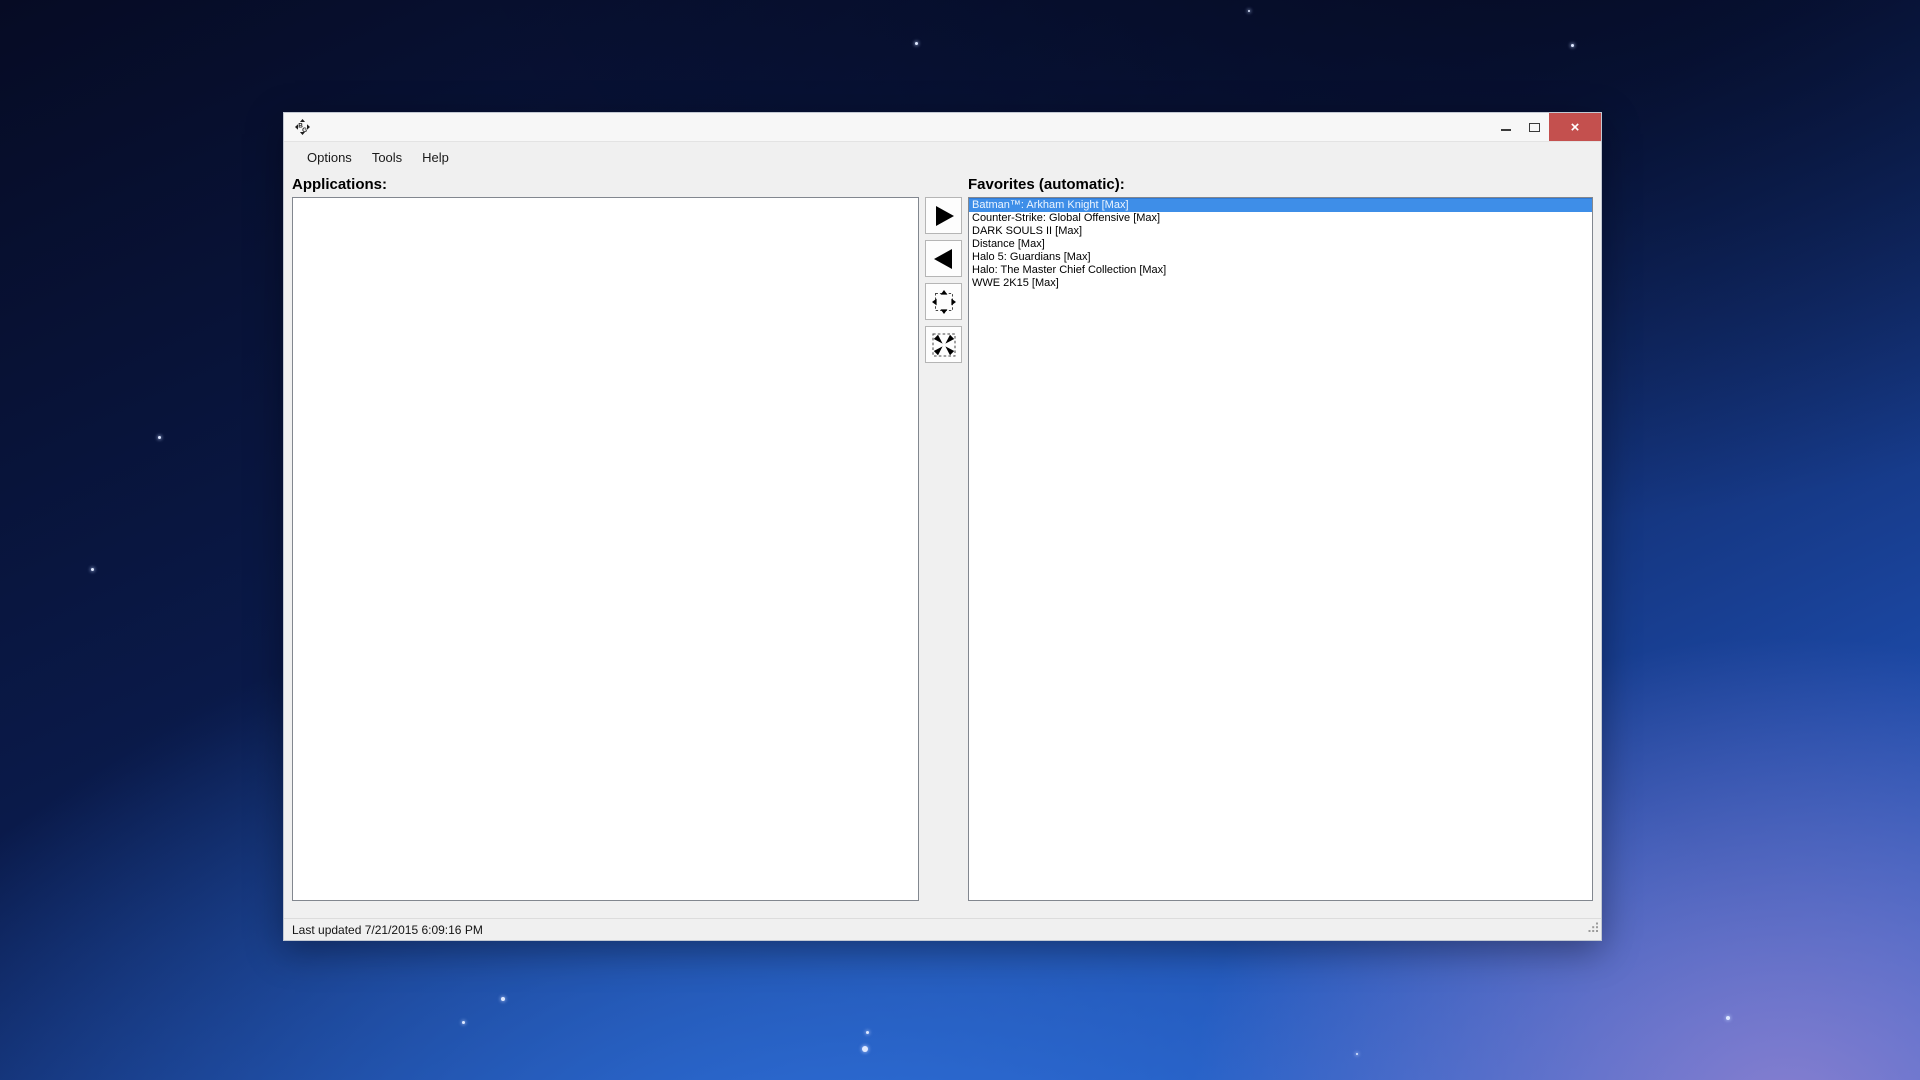 The height and width of the screenshot is (1080, 1920). I want to click on svg-text: G, so click(304, 130).